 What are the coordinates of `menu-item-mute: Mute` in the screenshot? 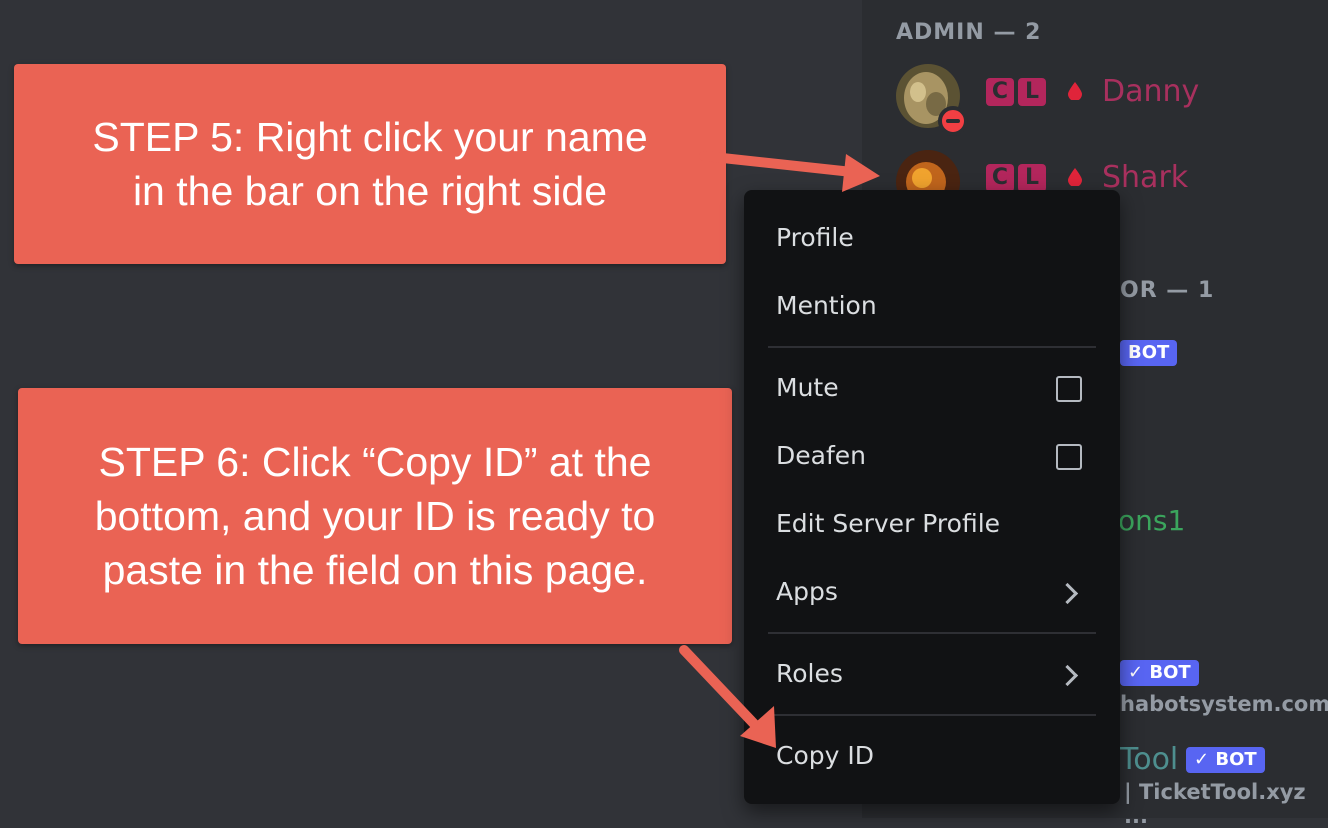 It's located at (807, 388).